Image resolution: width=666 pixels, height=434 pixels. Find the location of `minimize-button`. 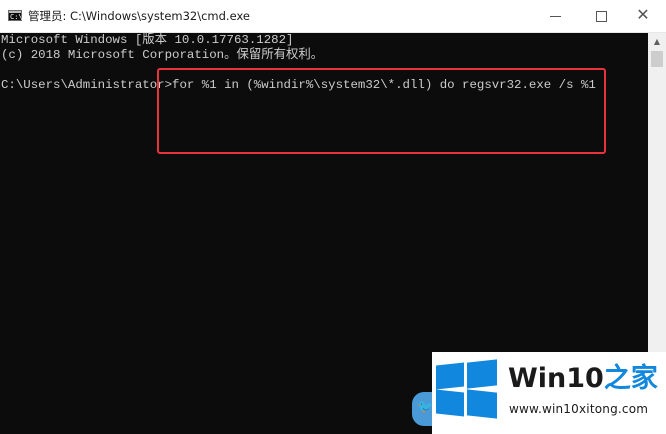

minimize-button is located at coordinates (555, 16).